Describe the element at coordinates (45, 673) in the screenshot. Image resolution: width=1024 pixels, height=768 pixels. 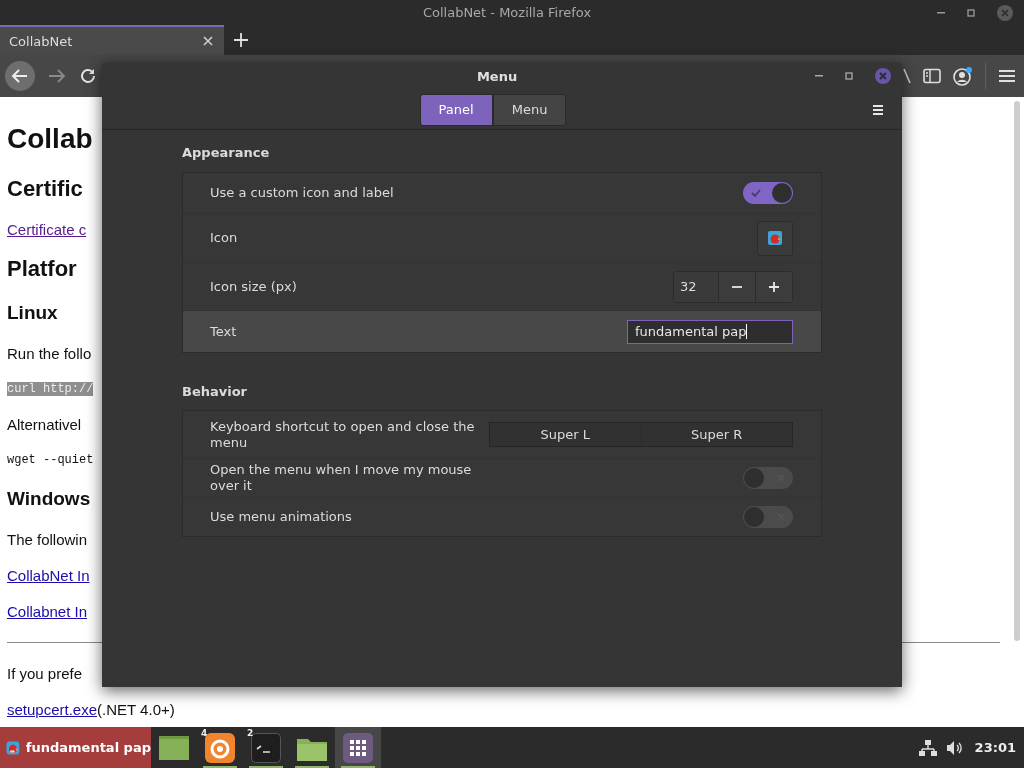
I see `paragraph-text: If you prefe` at that location.